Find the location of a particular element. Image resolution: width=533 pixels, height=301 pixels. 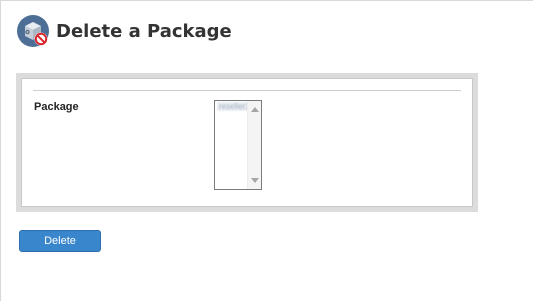

listbox-scrollbar is located at coordinates (254, 145).